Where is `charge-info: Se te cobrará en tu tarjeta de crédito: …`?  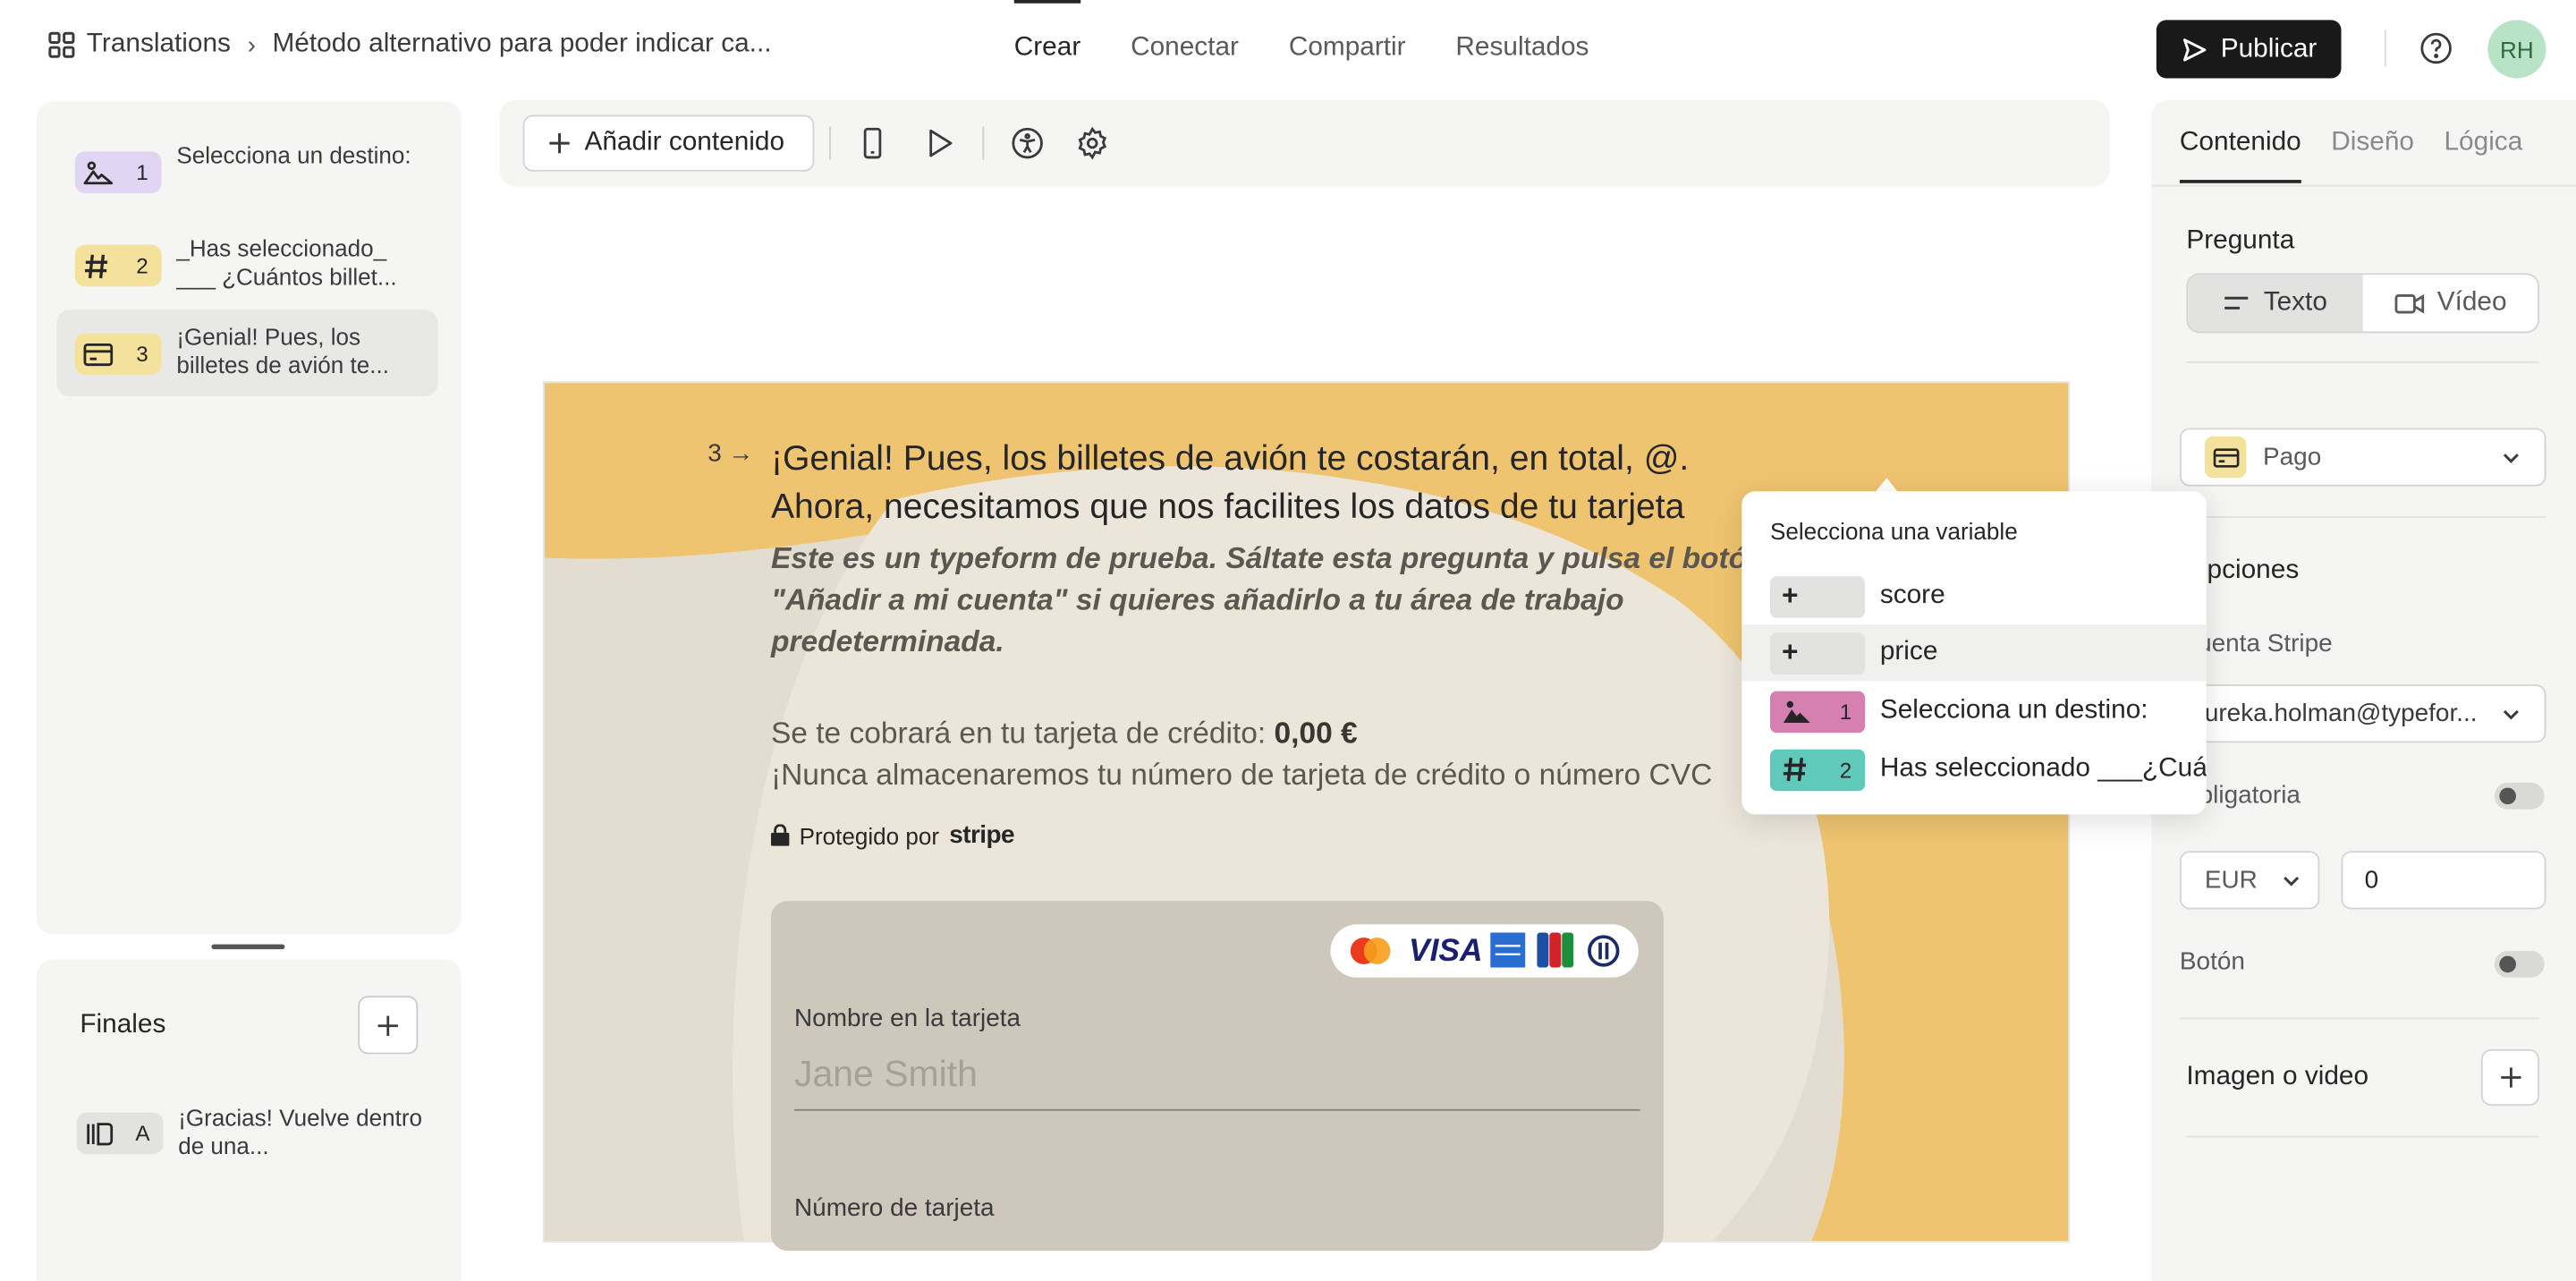 charge-info: Se te cobrará en tu tarjeta de crédito: … is located at coordinates (1241, 754).